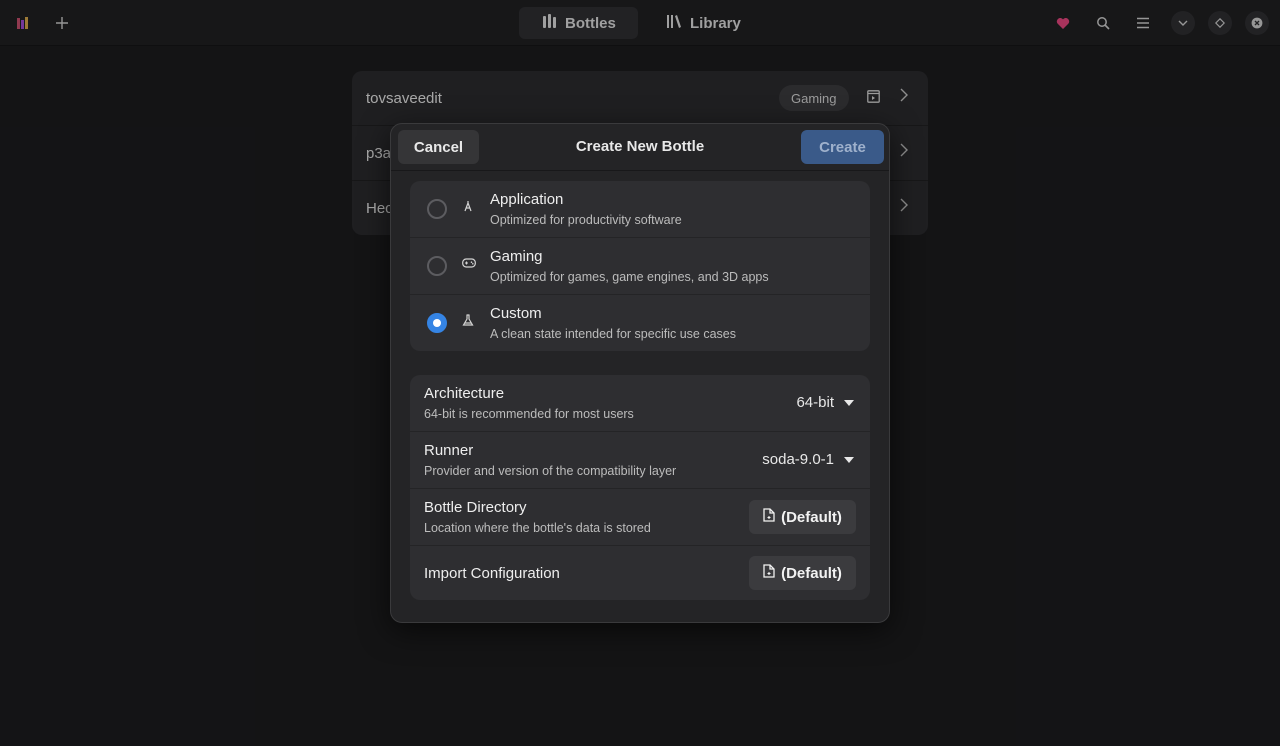 Image resolution: width=1280 pixels, height=746 pixels. I want to click on dialog-header: Cancel Create New Bottle Create, so click(640, 147).